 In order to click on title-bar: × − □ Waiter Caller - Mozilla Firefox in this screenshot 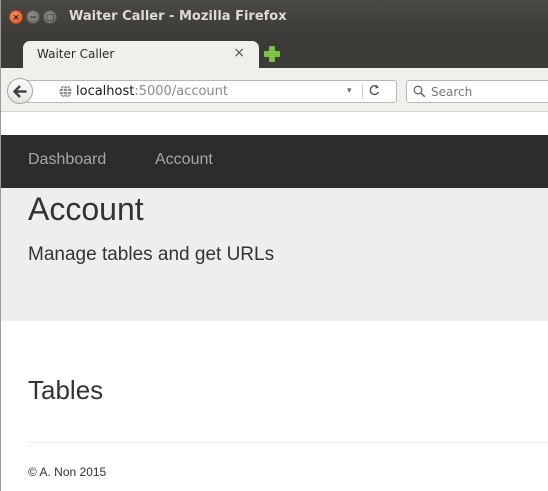, I will do `click(274, 18)`.